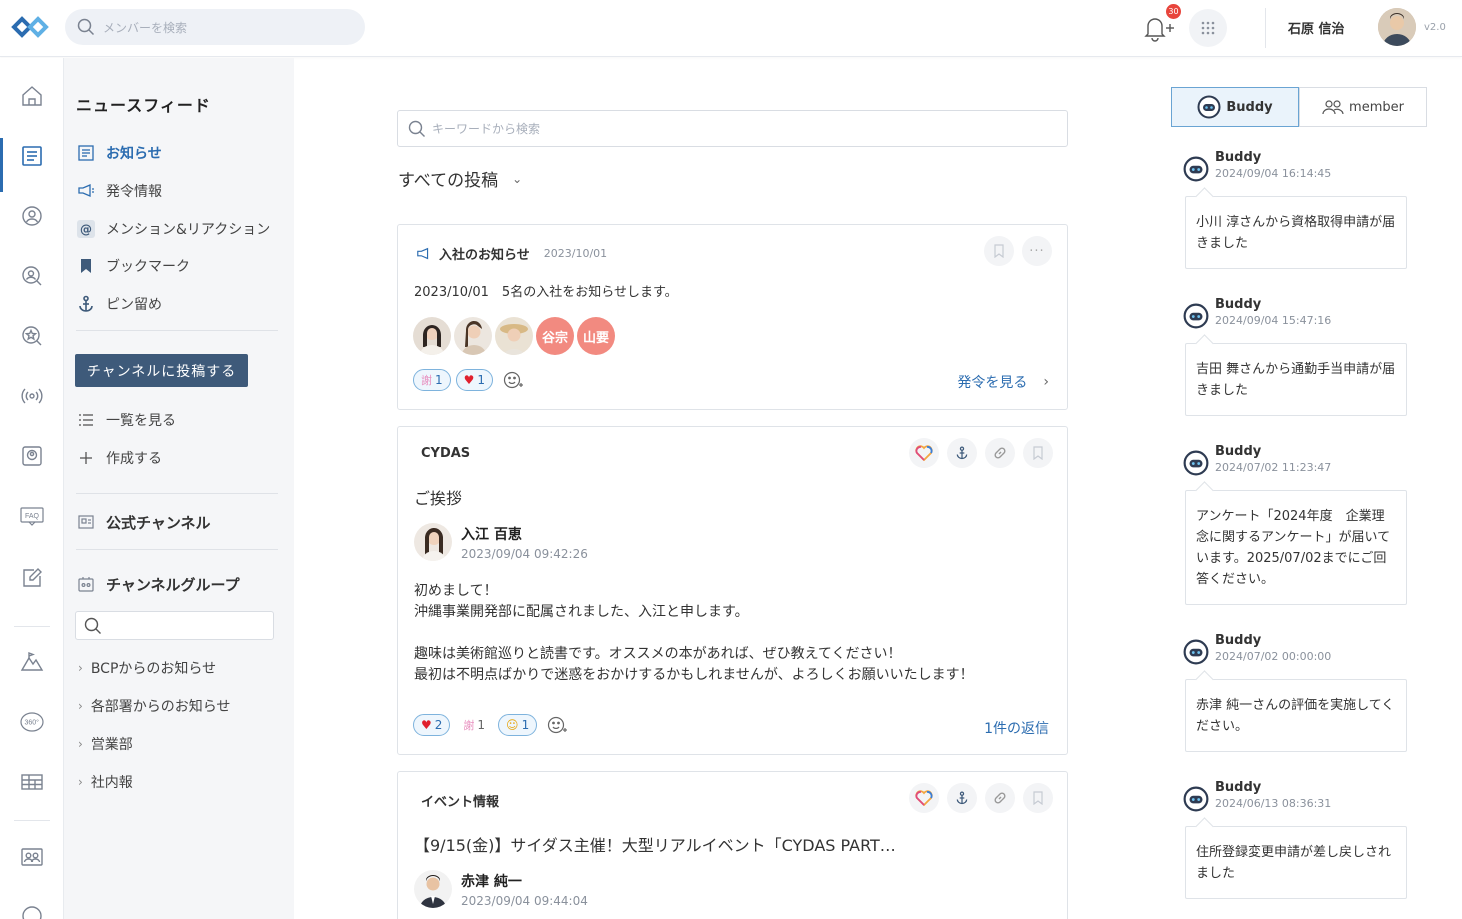 The image size is (1462, 919). I want to click on megaphone-icon, so click(86, 191).